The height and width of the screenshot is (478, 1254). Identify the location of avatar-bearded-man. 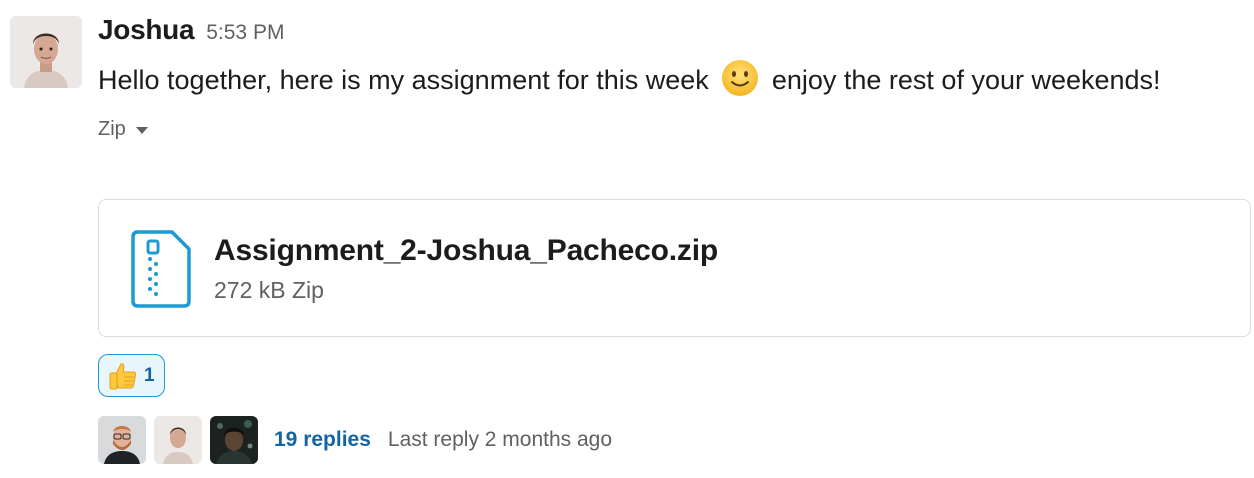
(122, 440).